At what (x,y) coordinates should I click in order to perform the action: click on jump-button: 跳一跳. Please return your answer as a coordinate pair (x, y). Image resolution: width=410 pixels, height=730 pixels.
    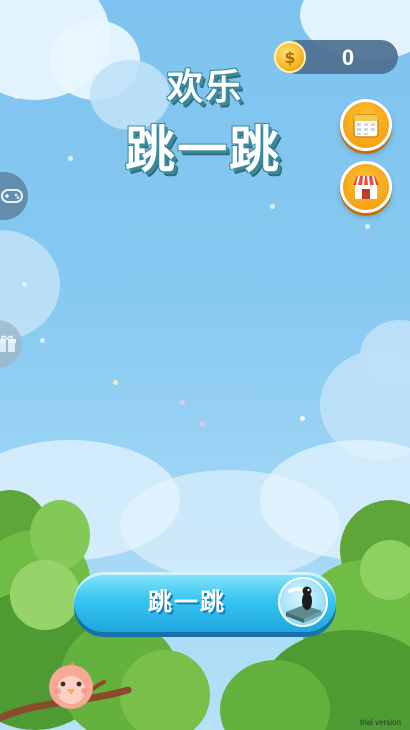
    Looking at the image, I should click on (205, 602).